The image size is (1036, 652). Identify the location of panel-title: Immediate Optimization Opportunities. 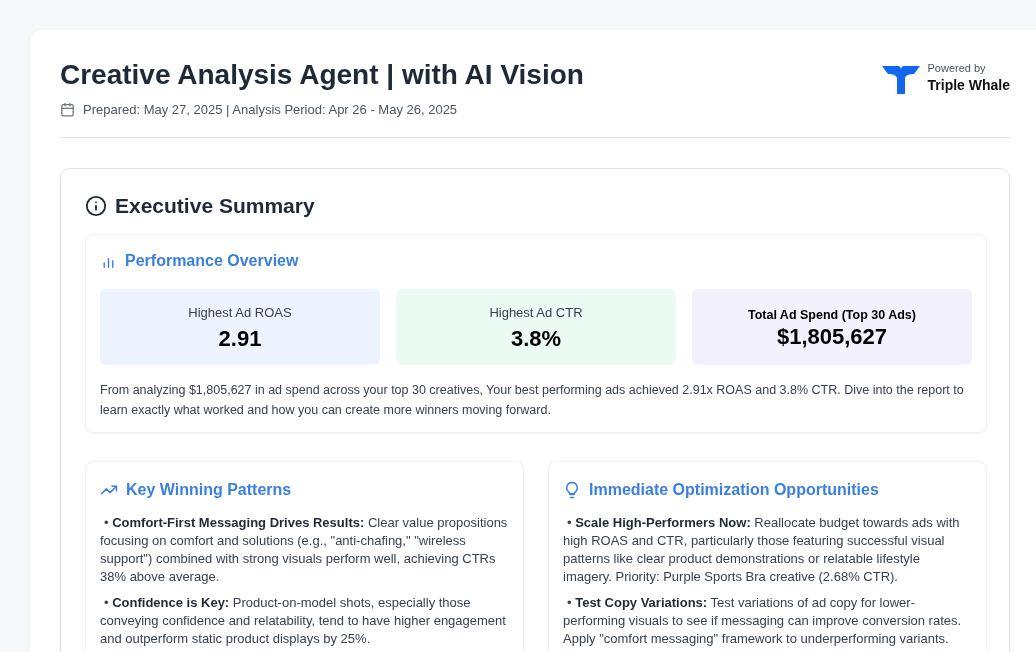
(734, 490).